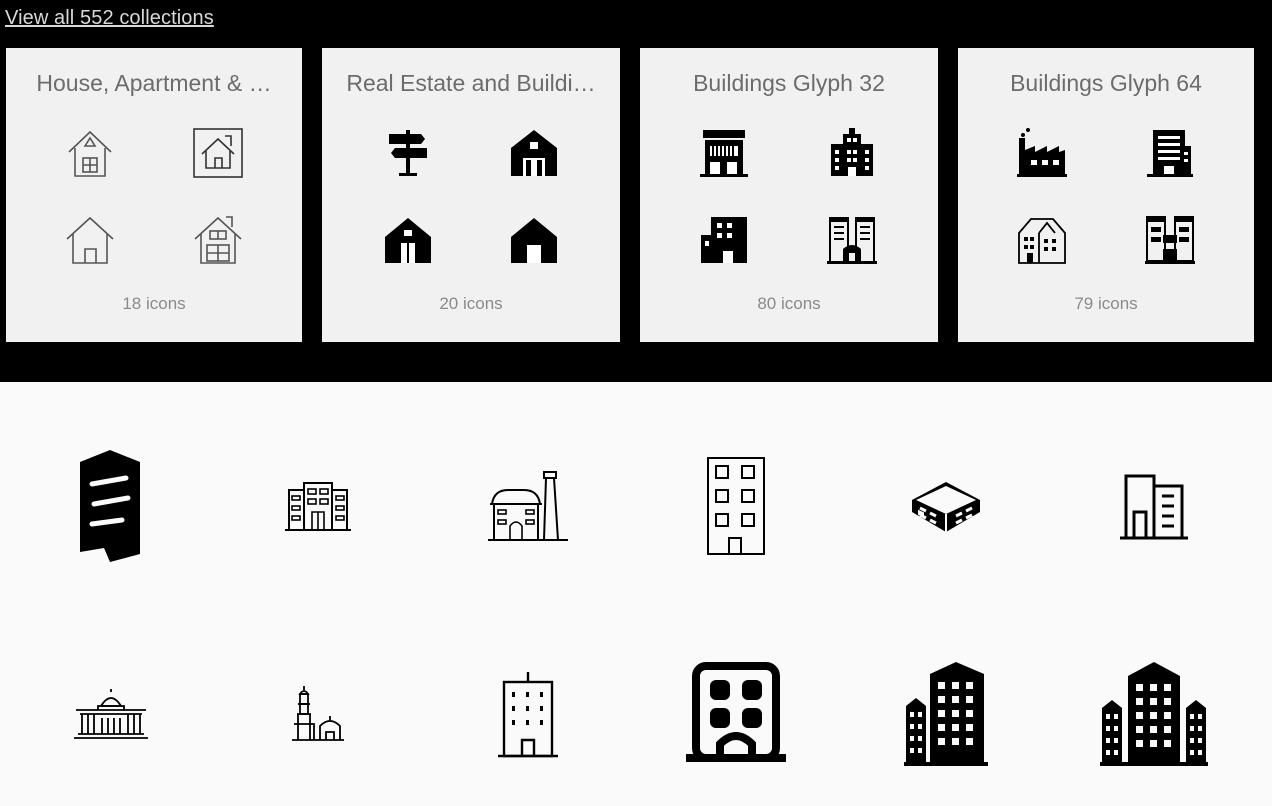  Describe the element at coordinates (534, 240) in the screenshot. I see `garage-icon` at that location.